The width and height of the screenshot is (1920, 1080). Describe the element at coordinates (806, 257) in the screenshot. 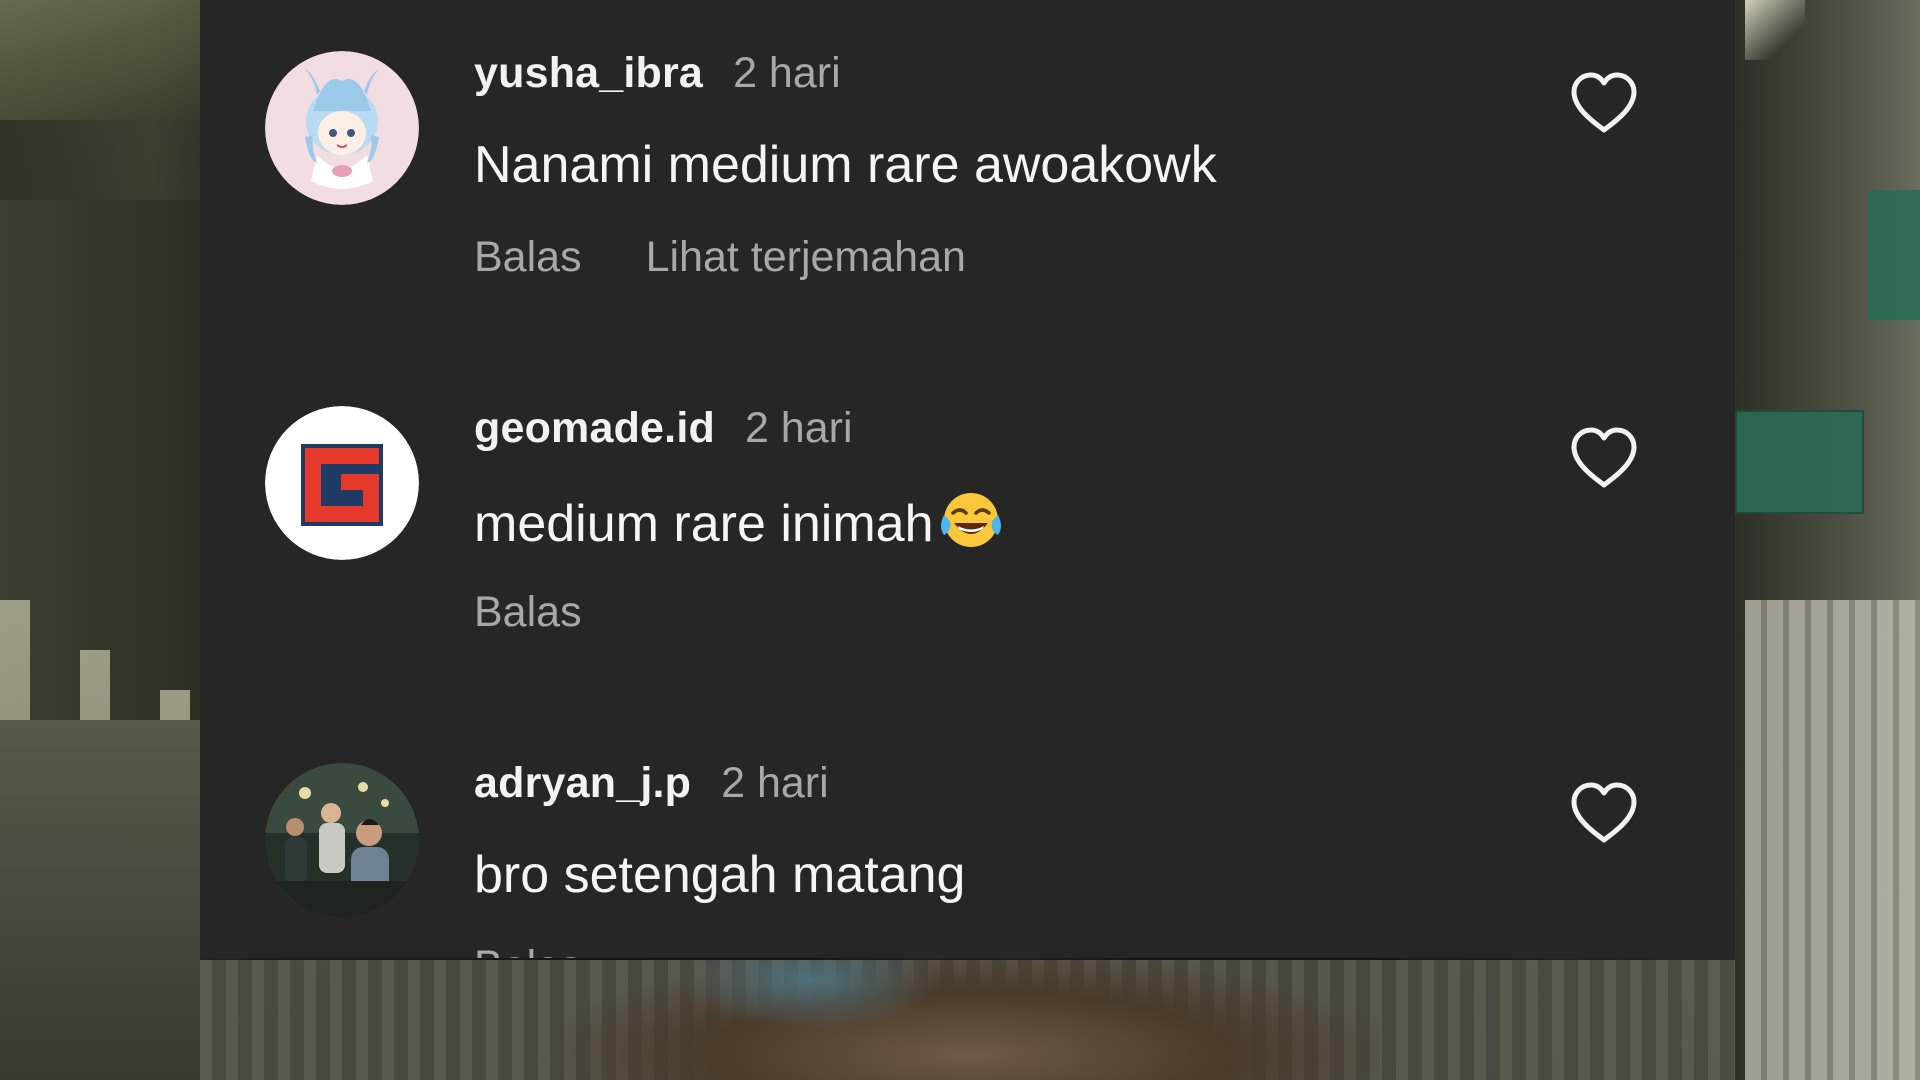

I see `see-translation-button: Lihat terjemahan` at that location.